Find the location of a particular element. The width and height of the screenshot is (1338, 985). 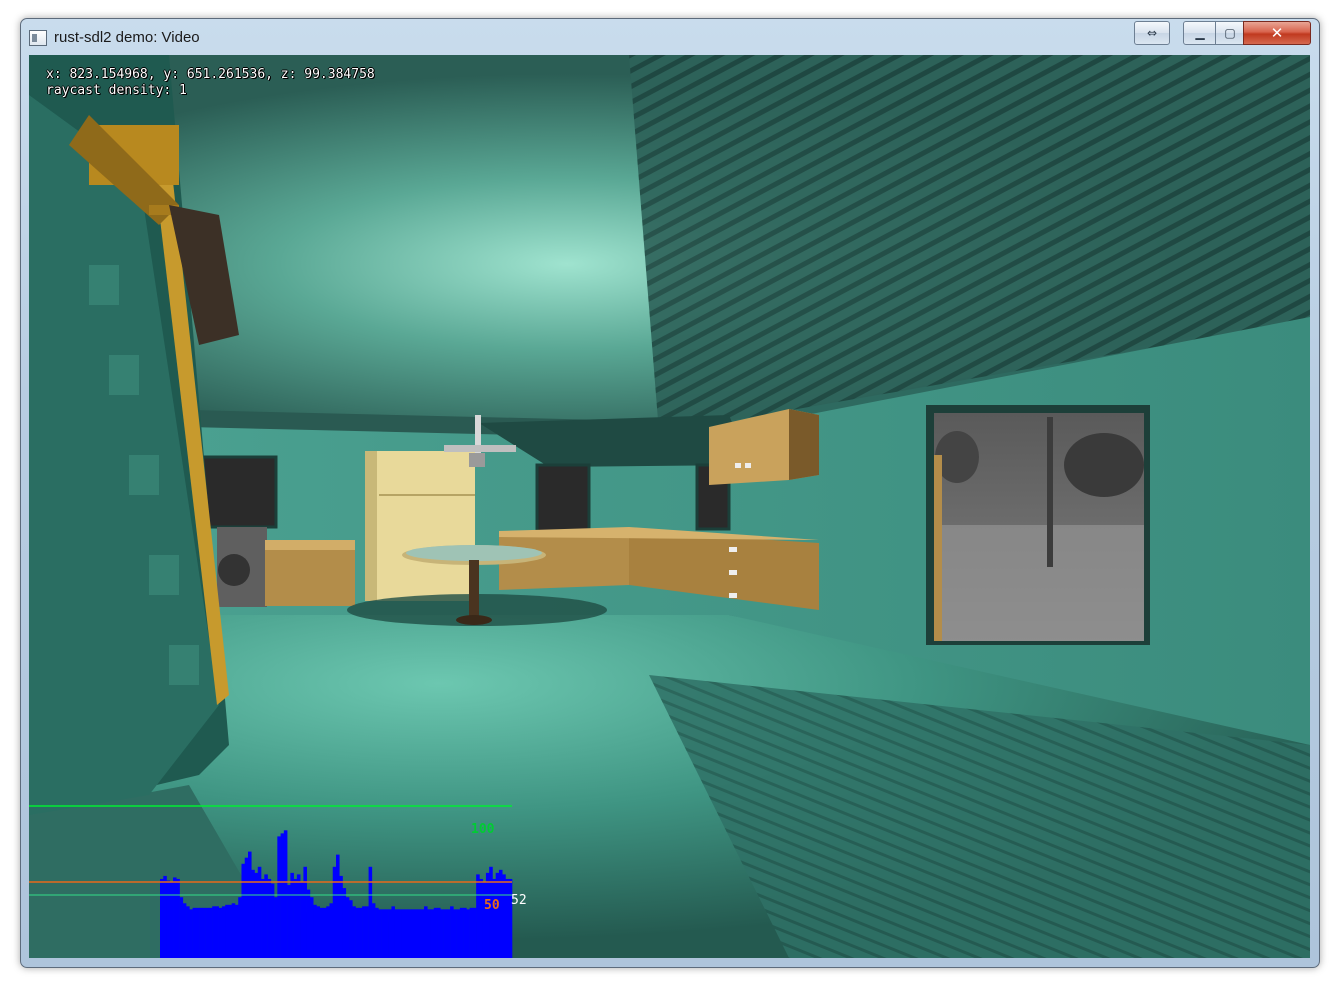

maximize-icon: ▢ is located at coordinates (1230, 33).